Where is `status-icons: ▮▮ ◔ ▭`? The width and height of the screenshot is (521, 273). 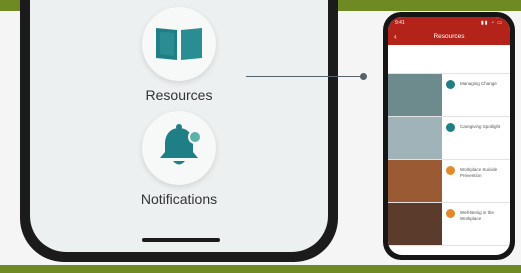
status-icons: ▮▮ ◔ ▭ is located at coordinates (491, 23).